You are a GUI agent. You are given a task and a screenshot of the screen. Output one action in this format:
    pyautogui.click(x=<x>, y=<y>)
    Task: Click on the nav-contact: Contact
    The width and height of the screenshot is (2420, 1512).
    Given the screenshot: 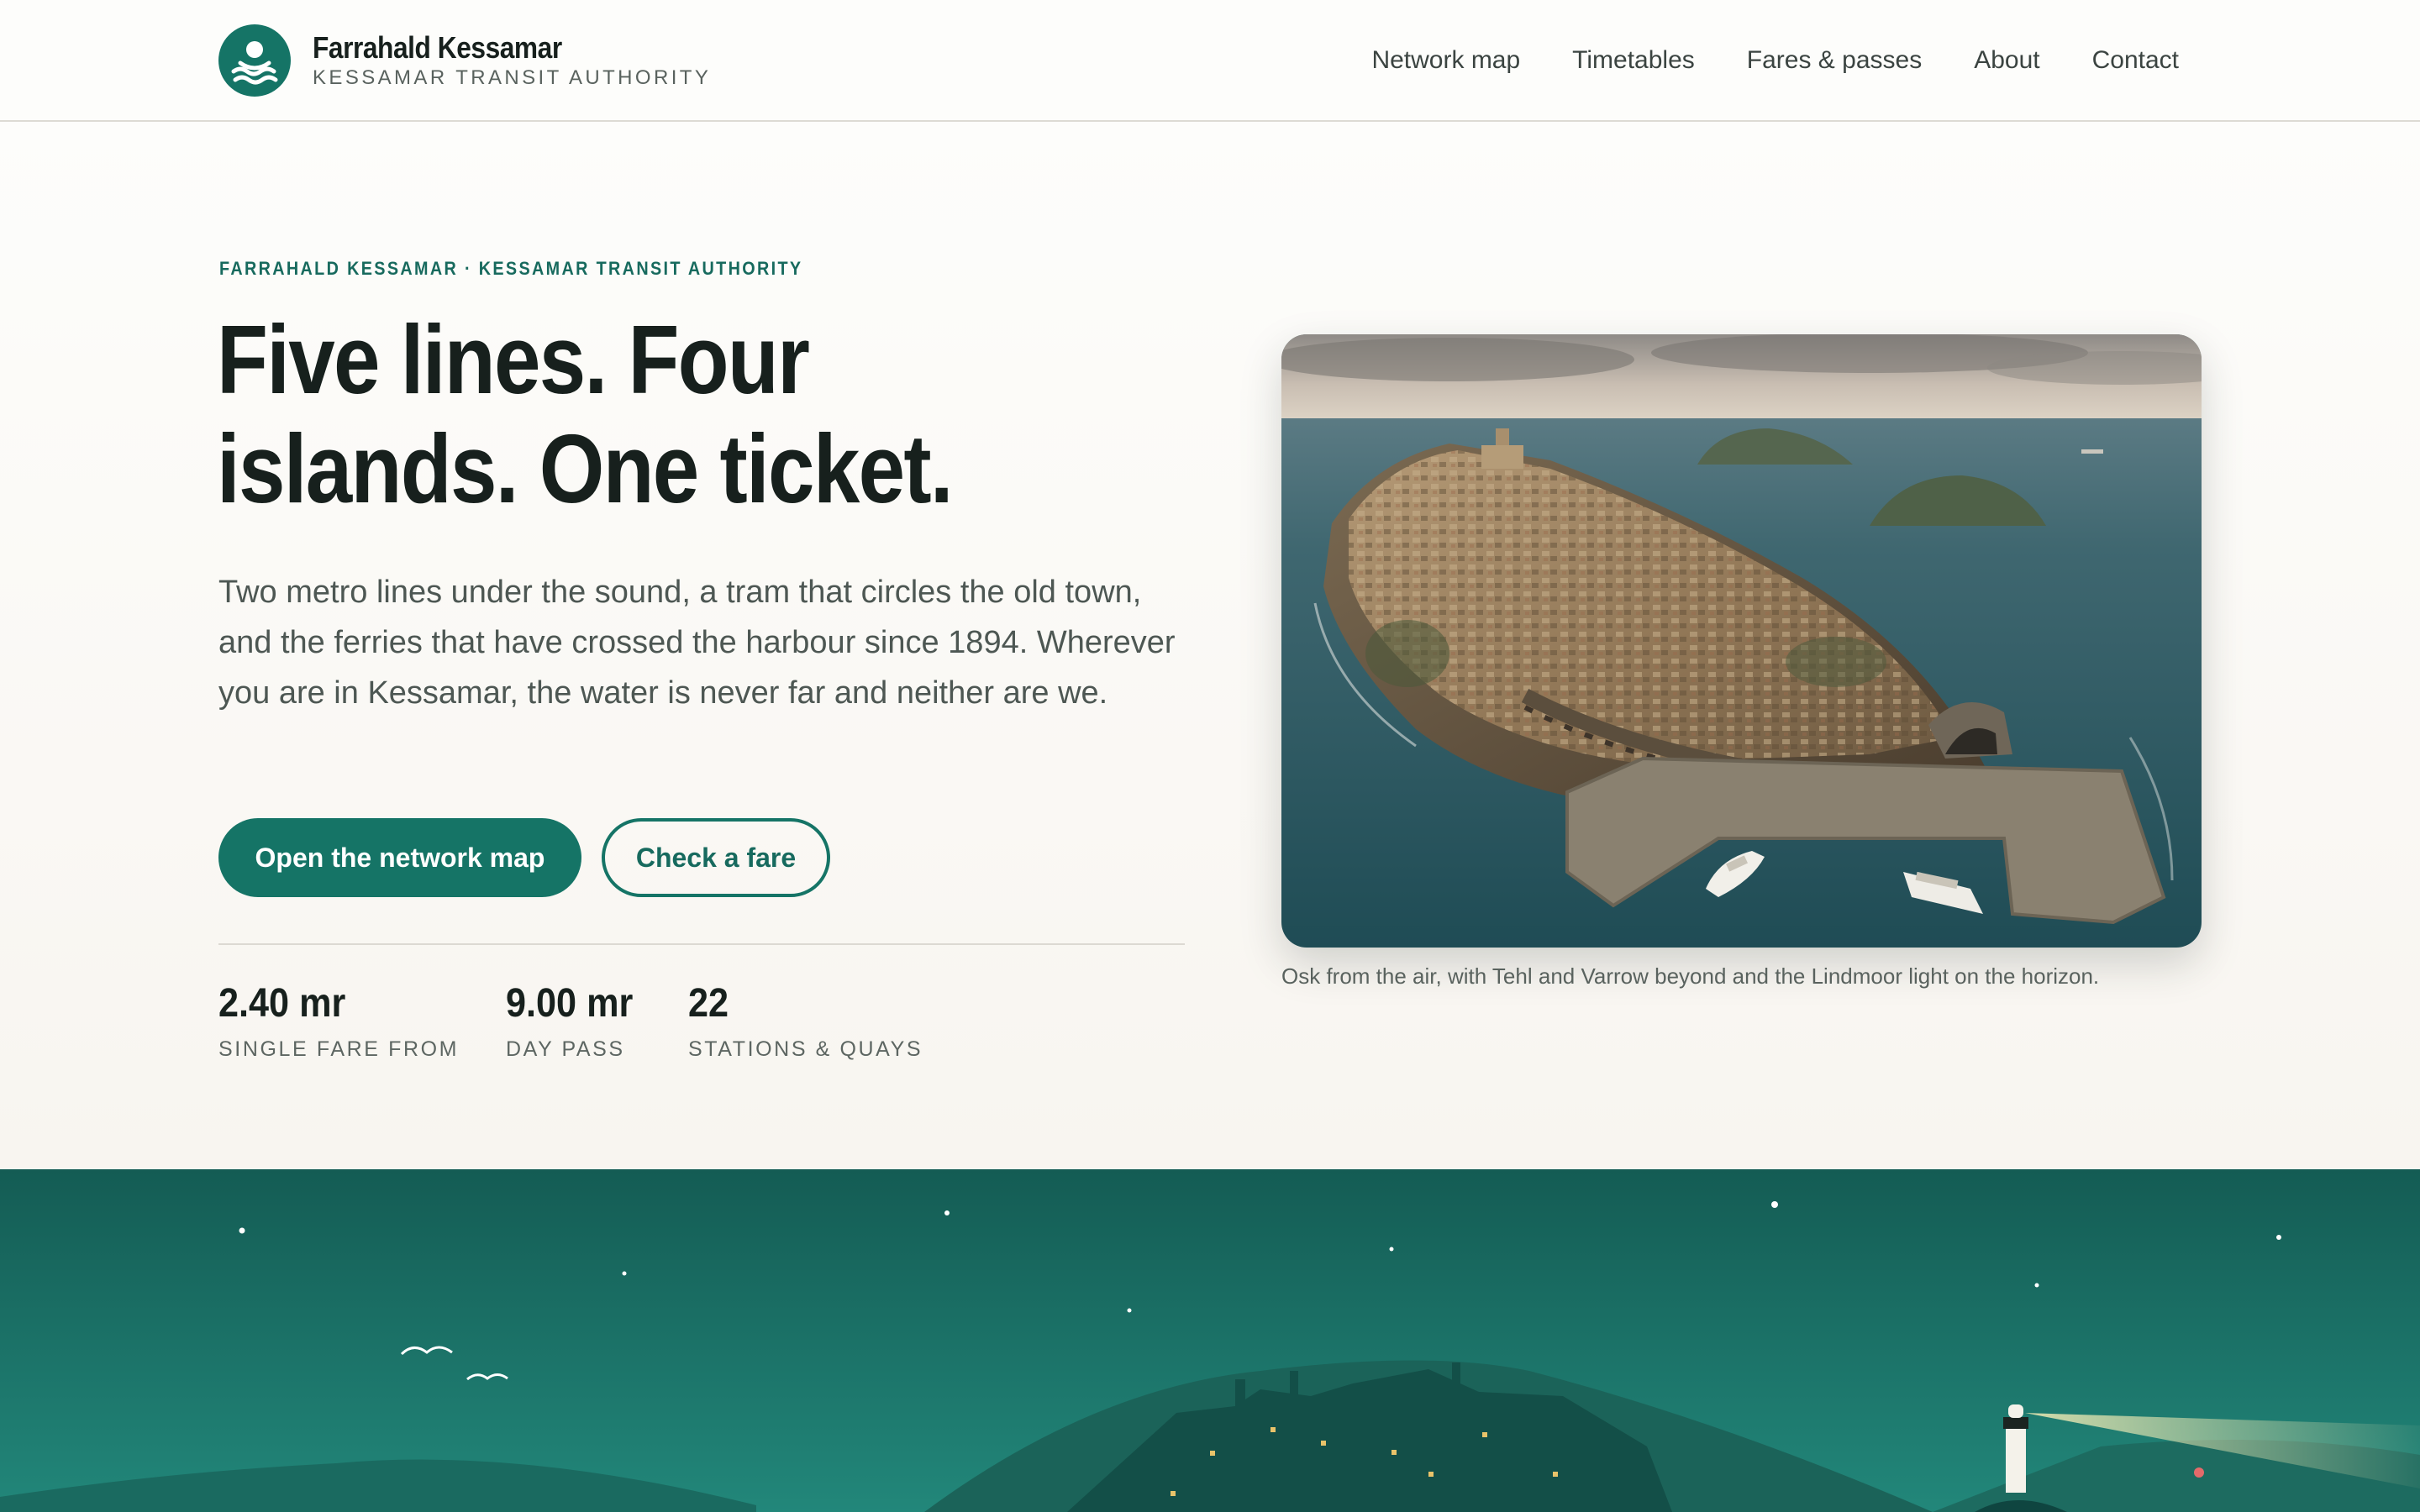 What is the action you would take?
    pyautogui.click(x=2135, y=60)
    